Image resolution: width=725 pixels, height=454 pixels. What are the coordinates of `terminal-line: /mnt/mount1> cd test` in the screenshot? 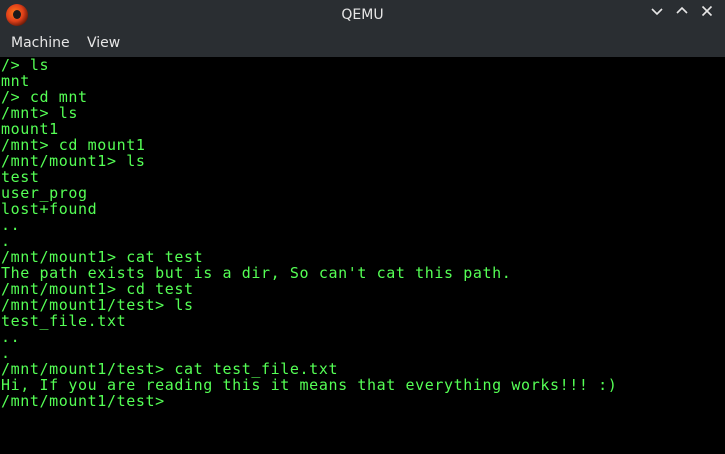 It's located at (97, 289).